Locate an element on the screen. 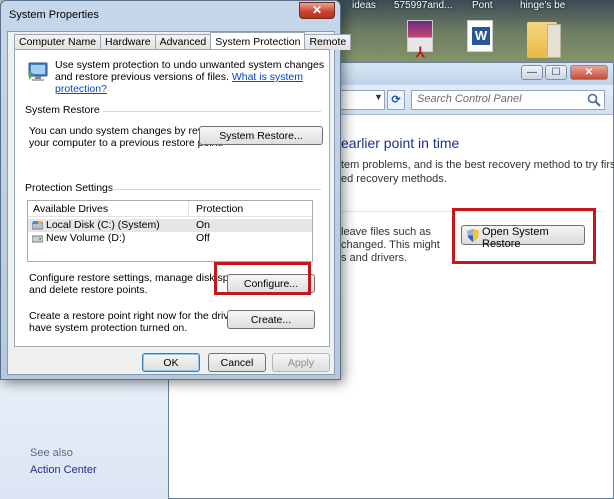 The width and height of the screenshot is (614, 499). cancel-button: Cancel is located at coordinates (237, 362).